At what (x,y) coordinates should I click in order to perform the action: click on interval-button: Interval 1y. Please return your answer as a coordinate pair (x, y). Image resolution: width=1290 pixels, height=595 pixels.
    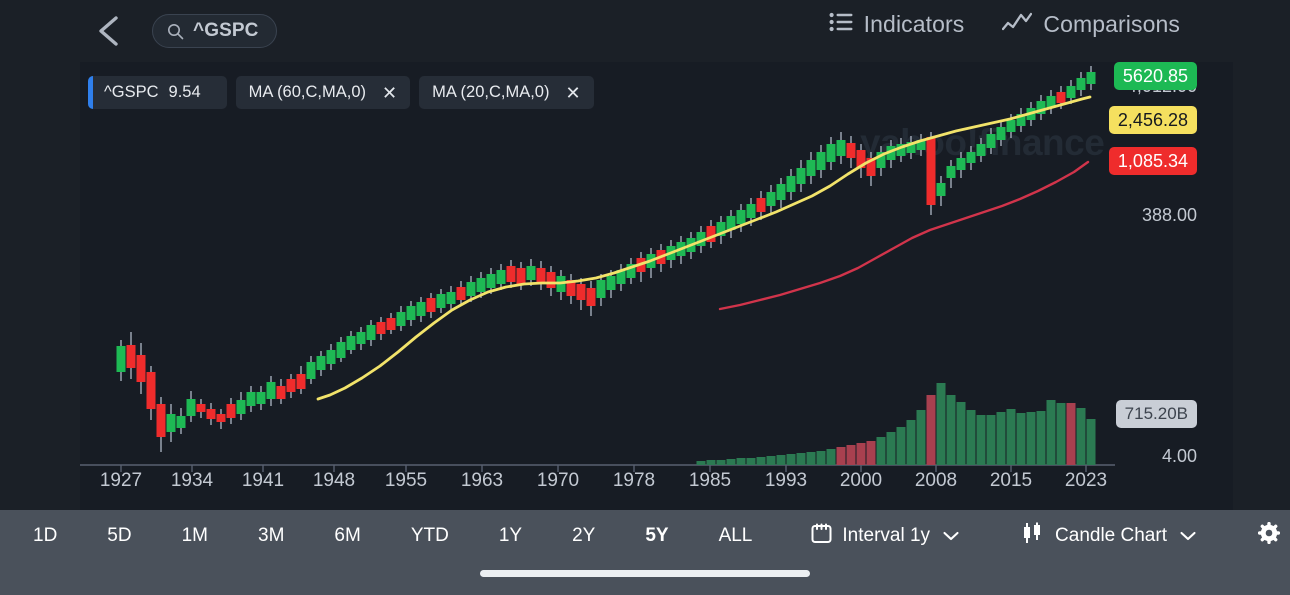
    Looking at the image, I should click on (885, 536).